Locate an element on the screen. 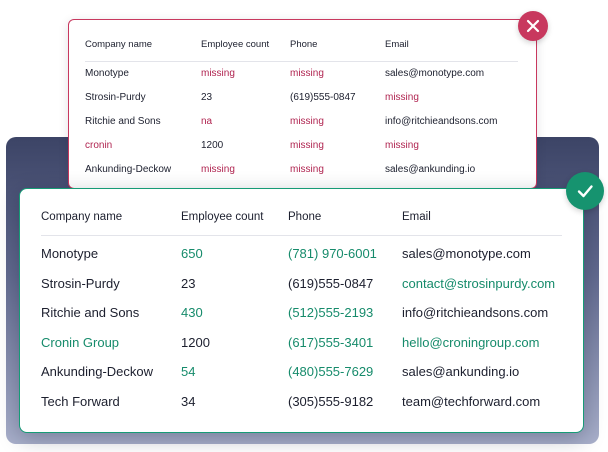  table-cell-employees: 34 is located at coordinates (188, 401).